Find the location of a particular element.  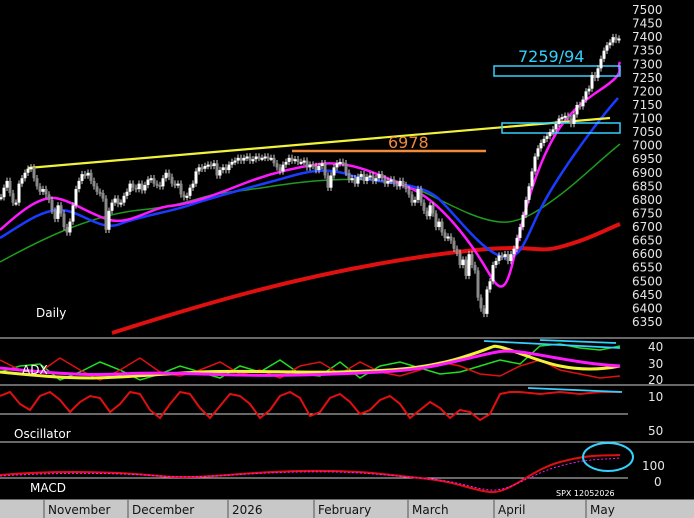

price-tick-label: 7200 is located at coordinates (647, 91).